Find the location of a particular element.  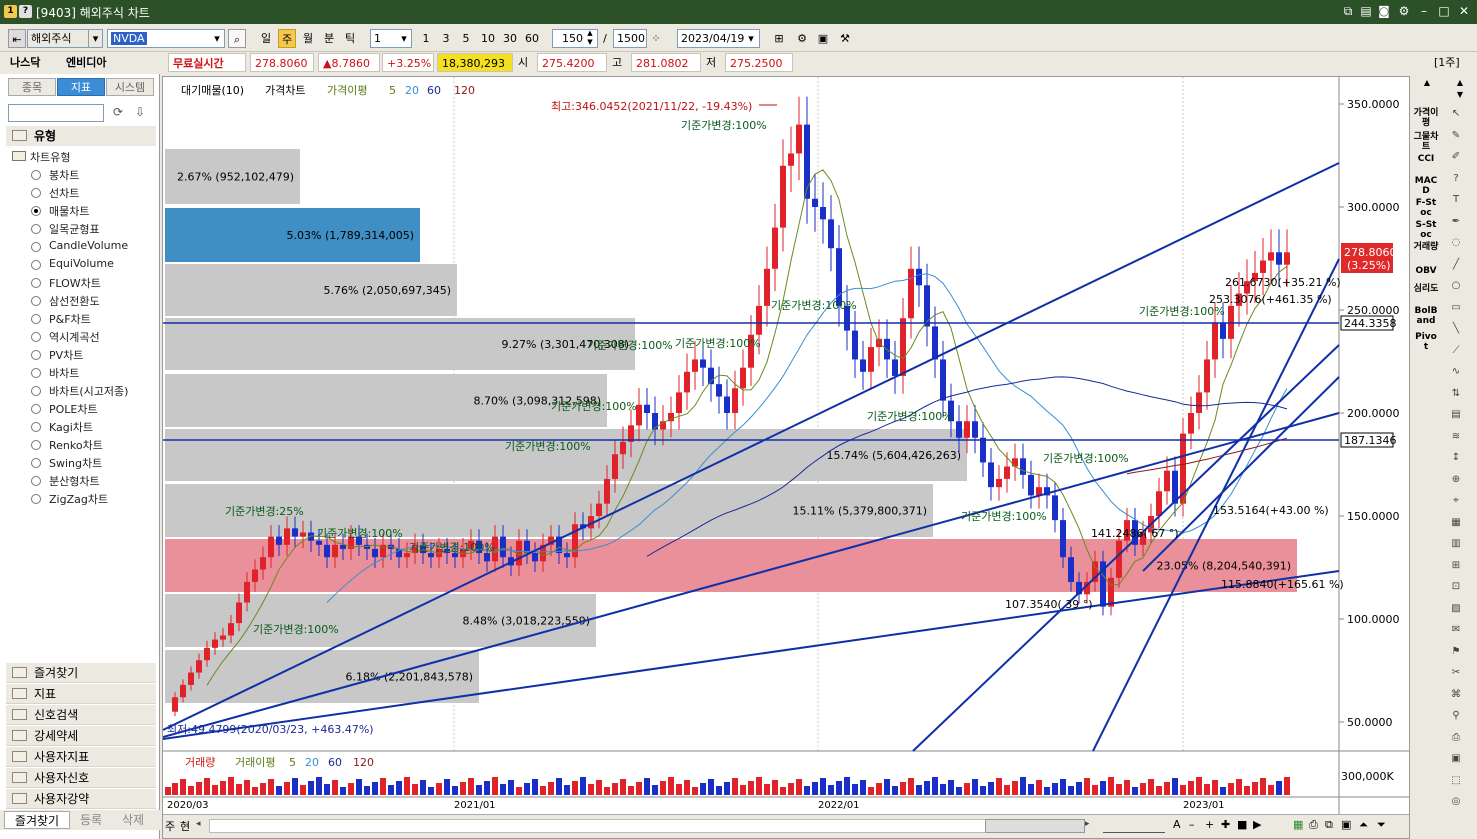

drawing-tool-icon: ▥ is located at coordinates (1456, 544).